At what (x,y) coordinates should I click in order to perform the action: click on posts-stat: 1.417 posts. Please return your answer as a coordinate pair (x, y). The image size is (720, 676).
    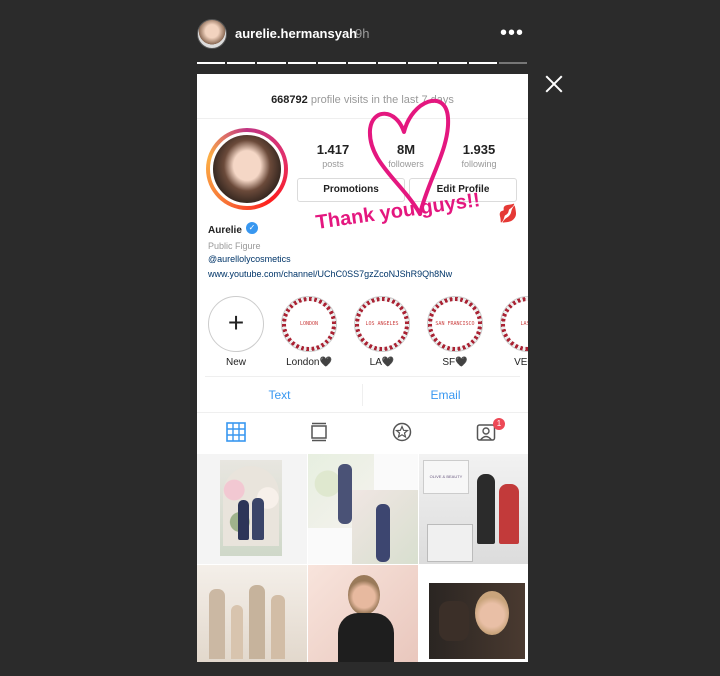
    Looking at the image, I should click on (333, 155).